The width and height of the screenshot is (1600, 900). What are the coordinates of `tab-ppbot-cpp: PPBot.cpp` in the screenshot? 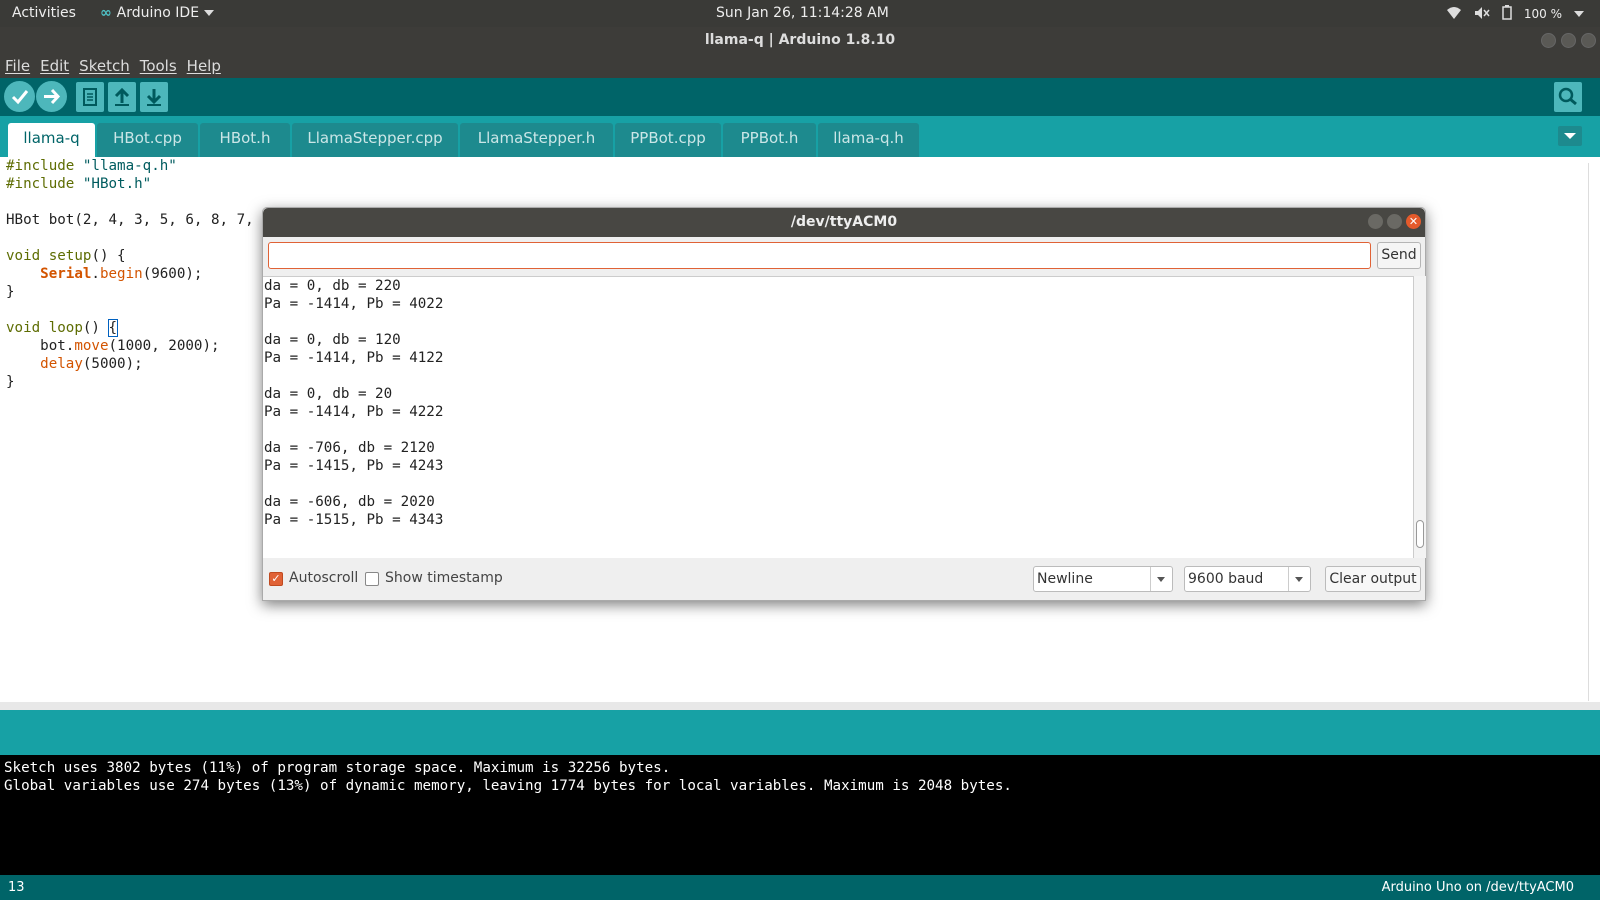 It's located at (668, 140).